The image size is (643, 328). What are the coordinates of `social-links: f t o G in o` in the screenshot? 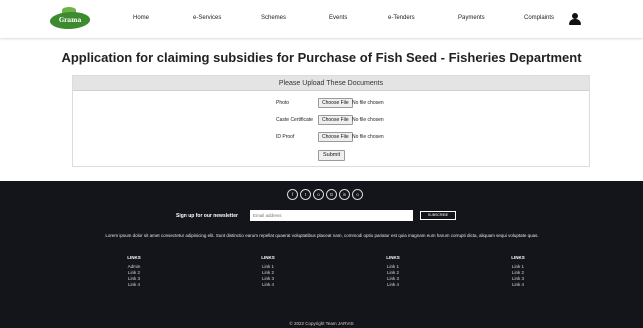 It's located at (325, 195).